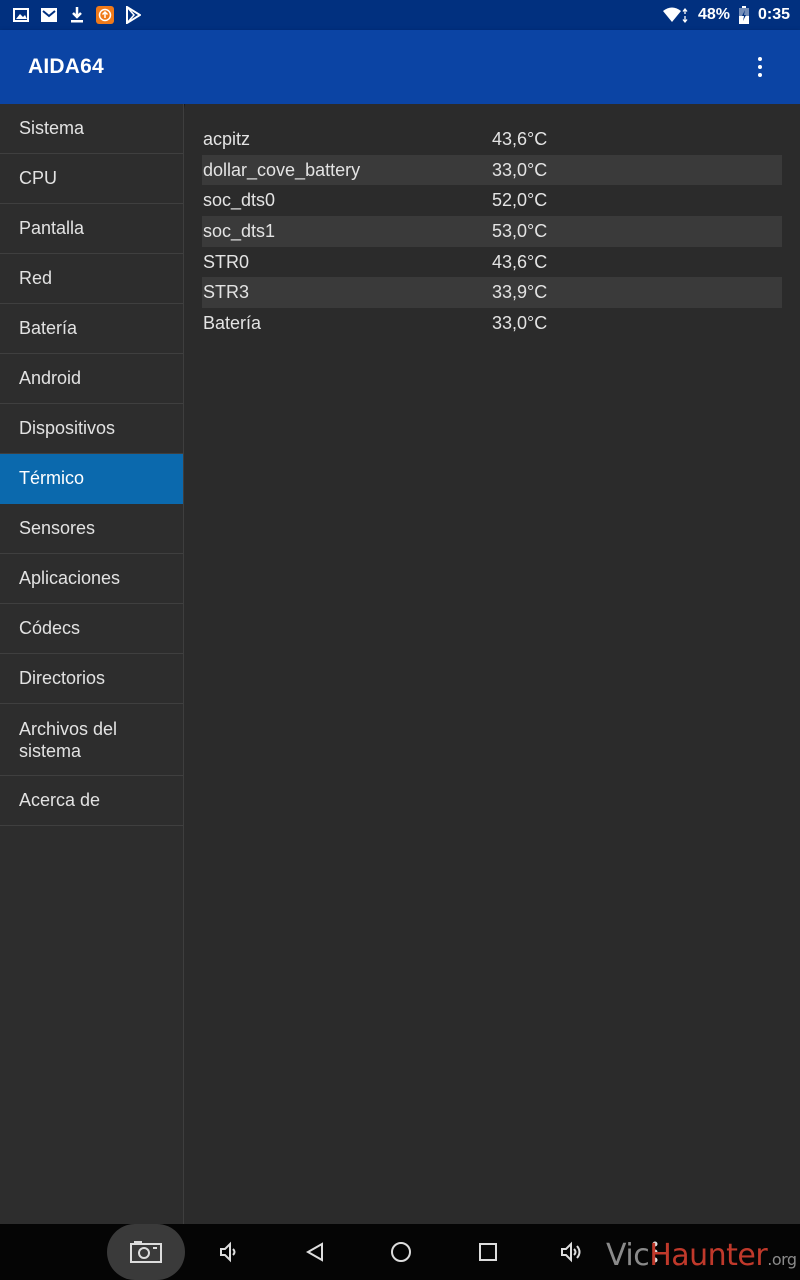 The width and height of the screenshot is (800, 1280). What do you see at coordinates (401, 1252) in the screenshot?
I see `home-icon` at bounding box center [401, 1252].